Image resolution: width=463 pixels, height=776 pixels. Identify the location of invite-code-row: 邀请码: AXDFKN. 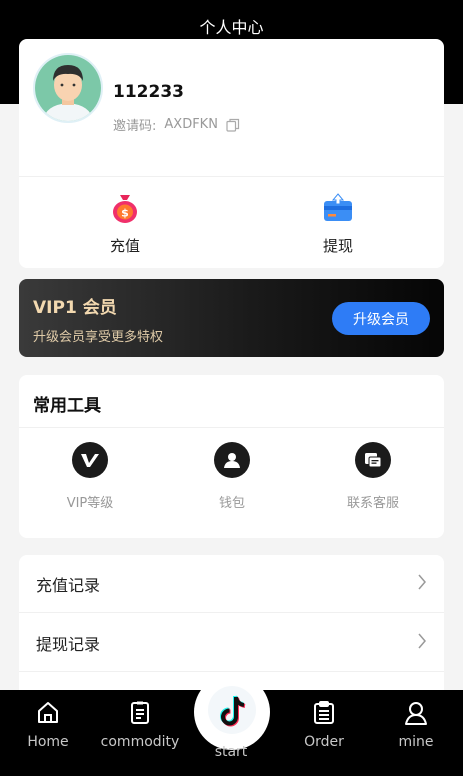
(176, 124).